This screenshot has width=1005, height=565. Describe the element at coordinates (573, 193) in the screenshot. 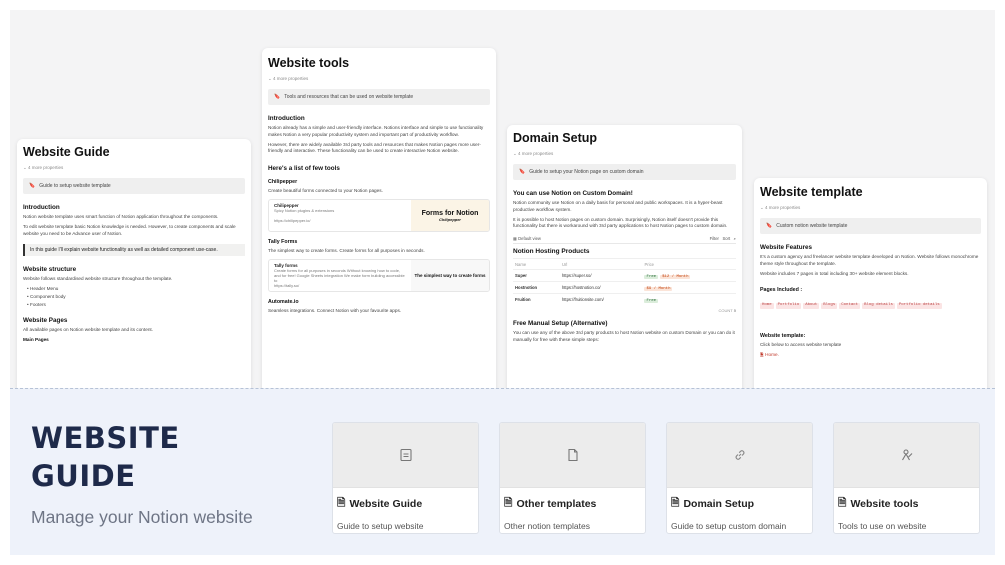

I see `section-heading: You can use Notion on Custom Domain!` at that location.